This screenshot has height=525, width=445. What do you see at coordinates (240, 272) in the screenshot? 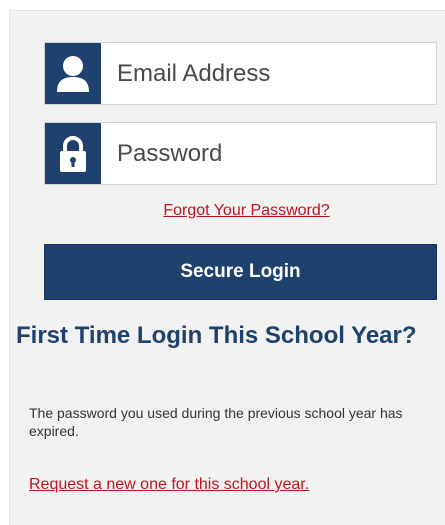
I see `secure-login-button: Secure Login` at bounding box center [240, 272].